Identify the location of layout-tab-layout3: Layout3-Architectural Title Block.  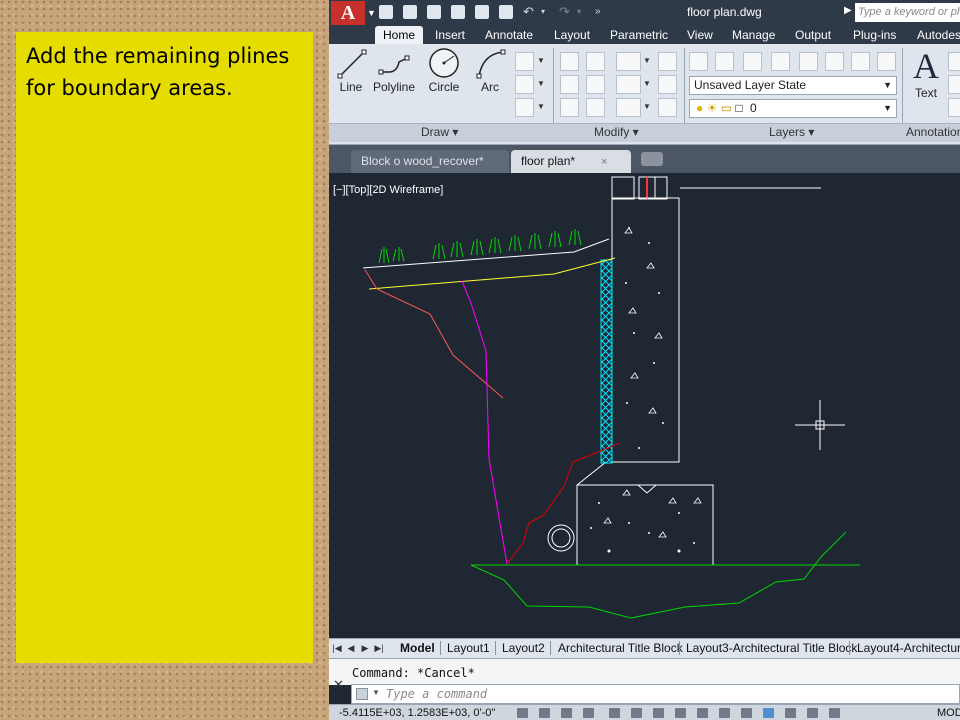
(771, 648).